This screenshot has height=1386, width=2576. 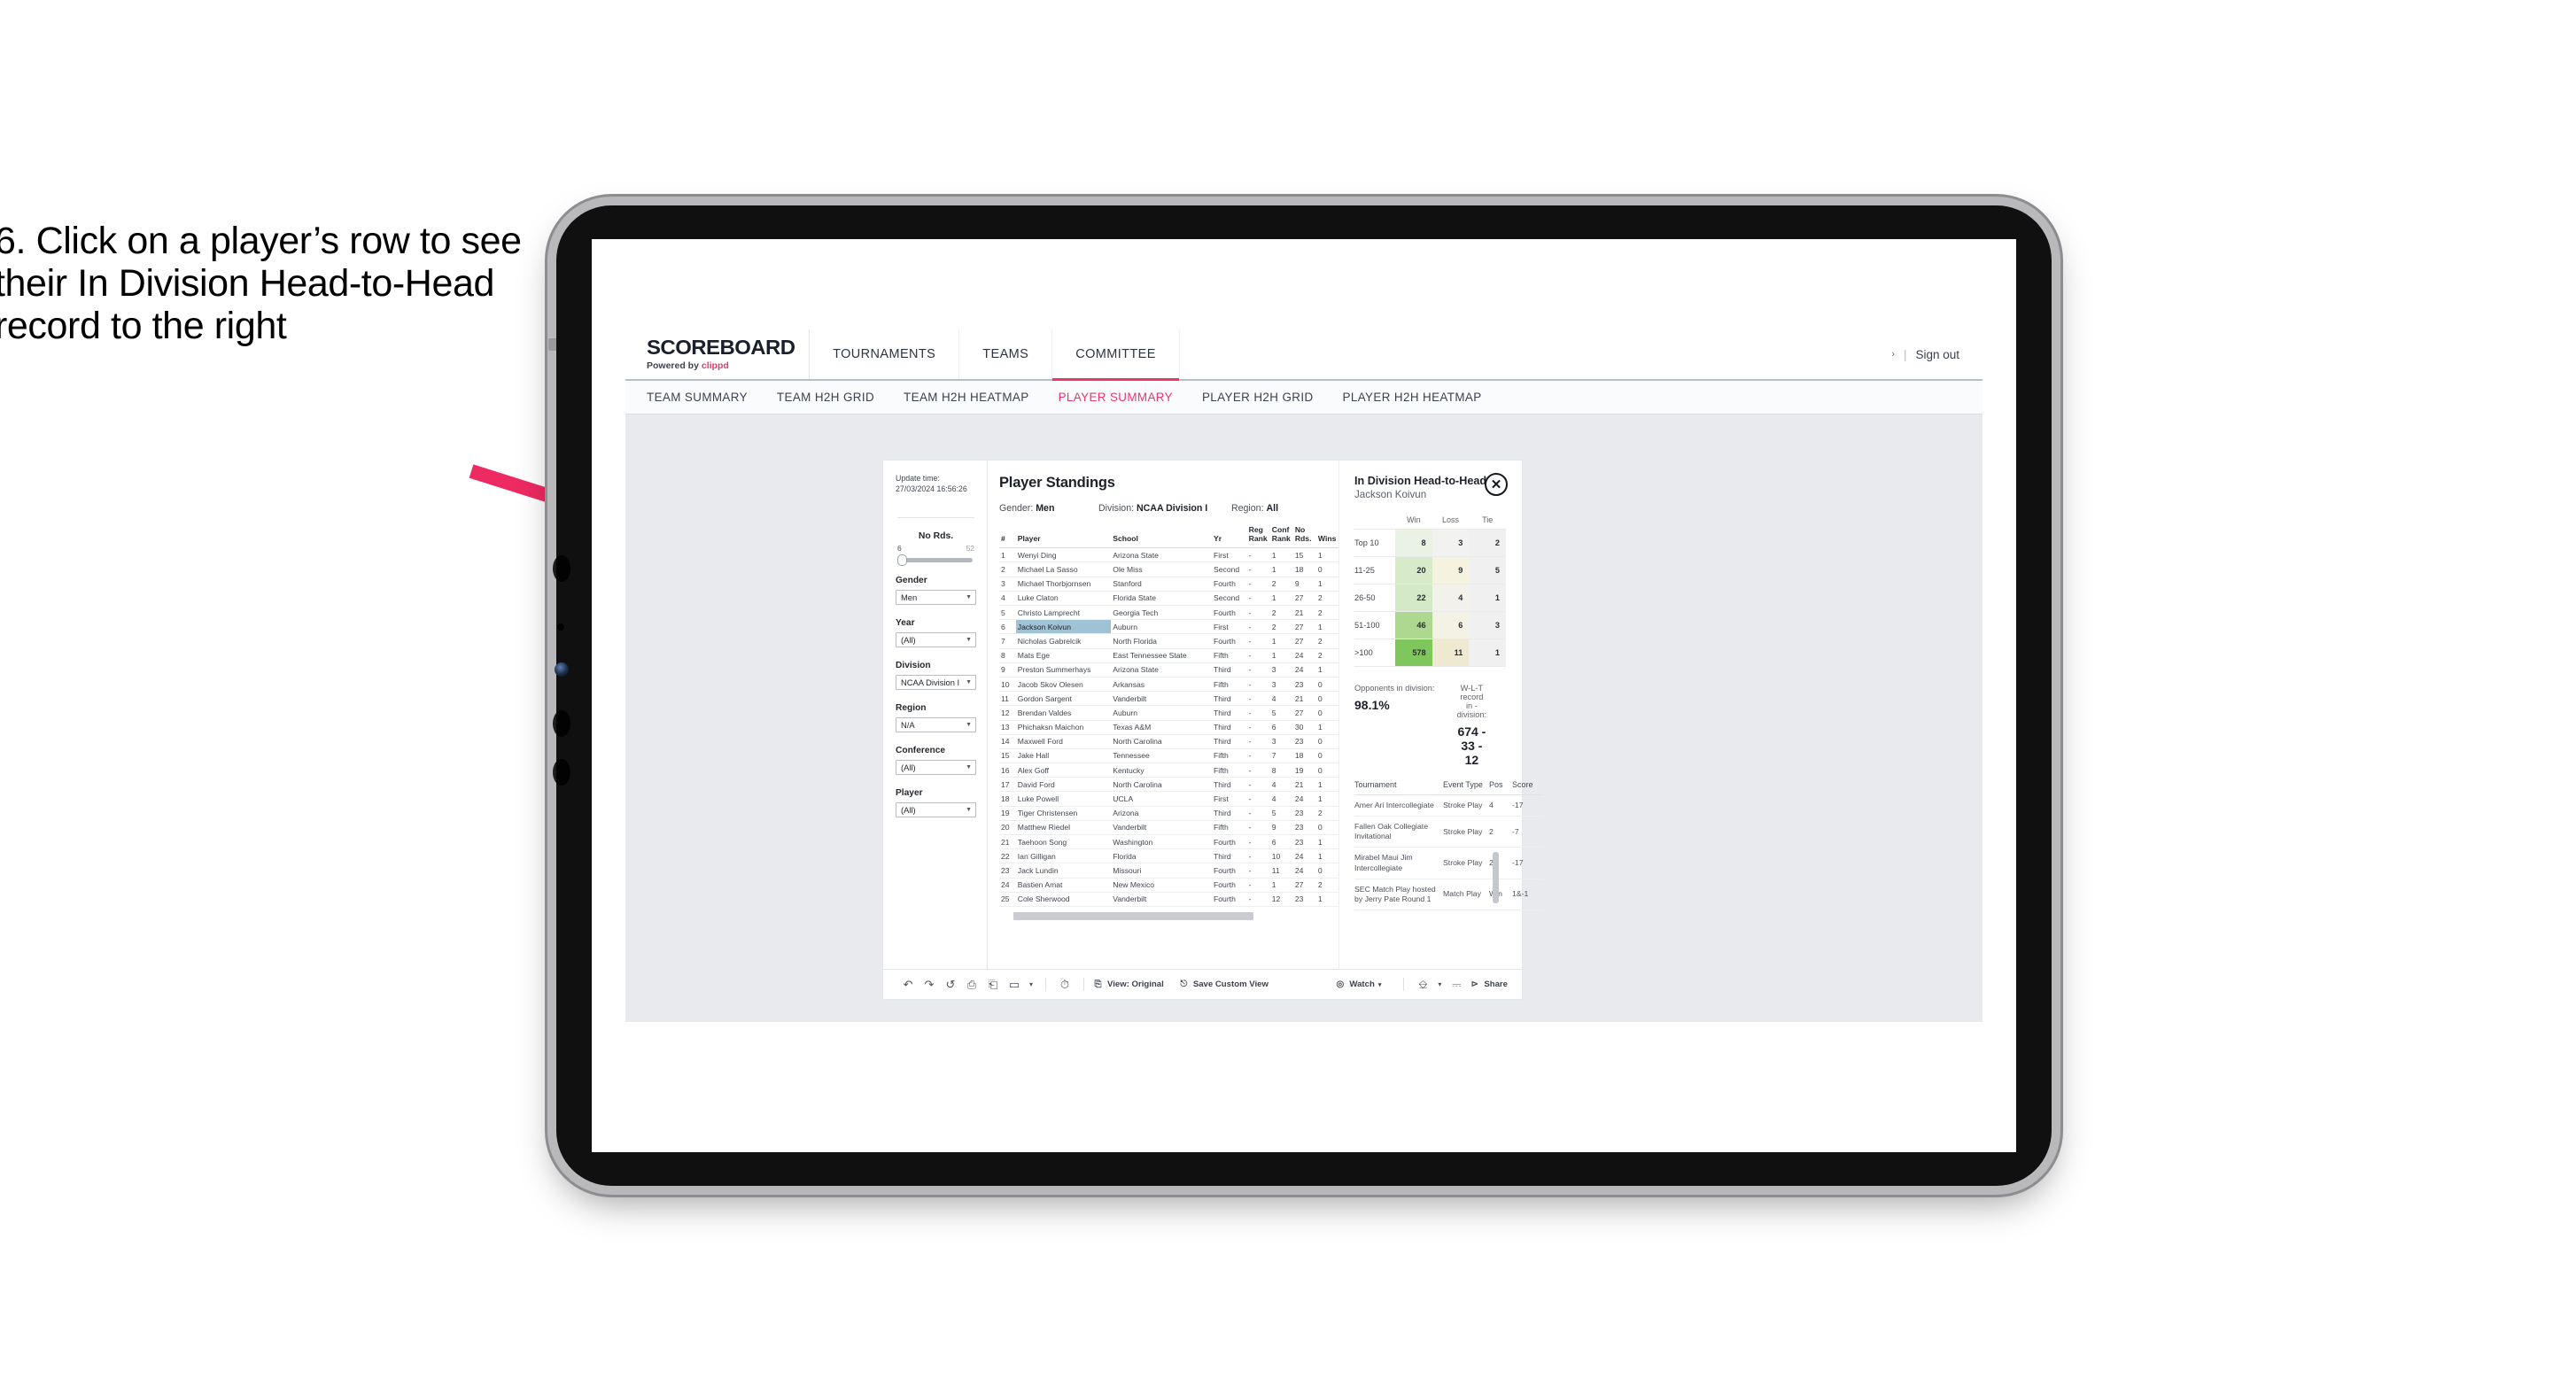 What do you see at coordinates (1527, 787) in the screenshot?
I see `col-score: Score` at bounding box center [1527, 787].